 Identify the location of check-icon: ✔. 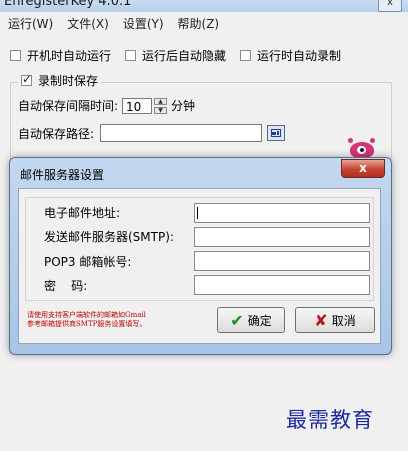
(237, 320).